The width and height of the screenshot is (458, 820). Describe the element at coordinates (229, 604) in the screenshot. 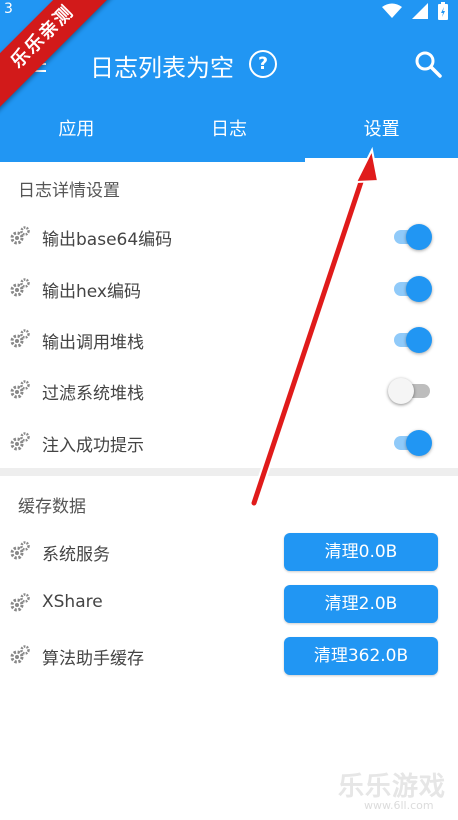

I see `cache-row-xshare: XShare 清理2.0B` at that location.